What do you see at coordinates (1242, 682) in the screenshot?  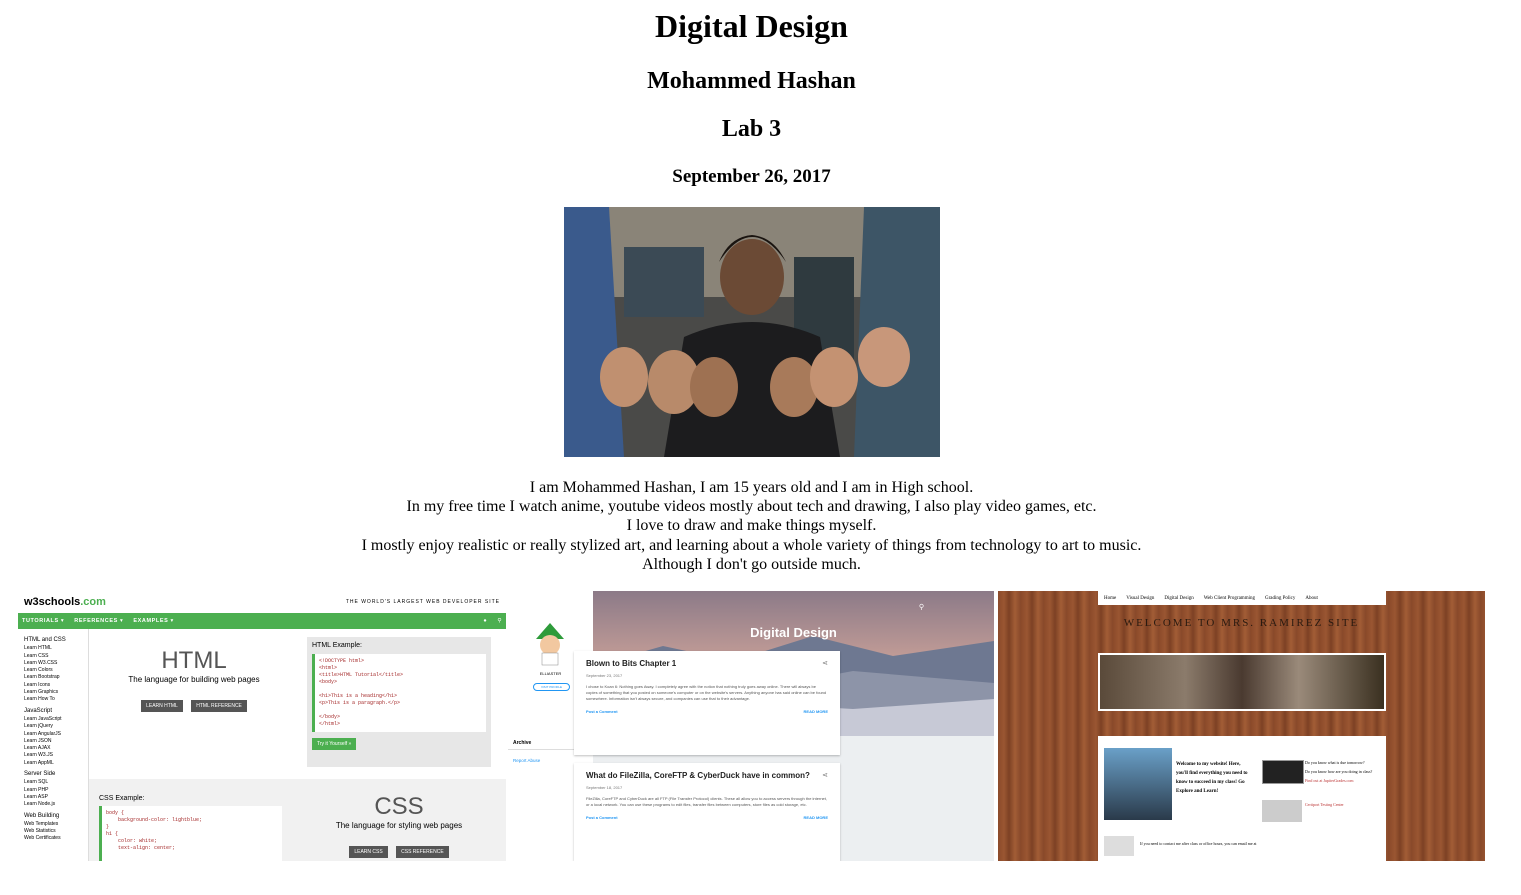 I see `classroom-banner` at bounding box center [1242, 682].